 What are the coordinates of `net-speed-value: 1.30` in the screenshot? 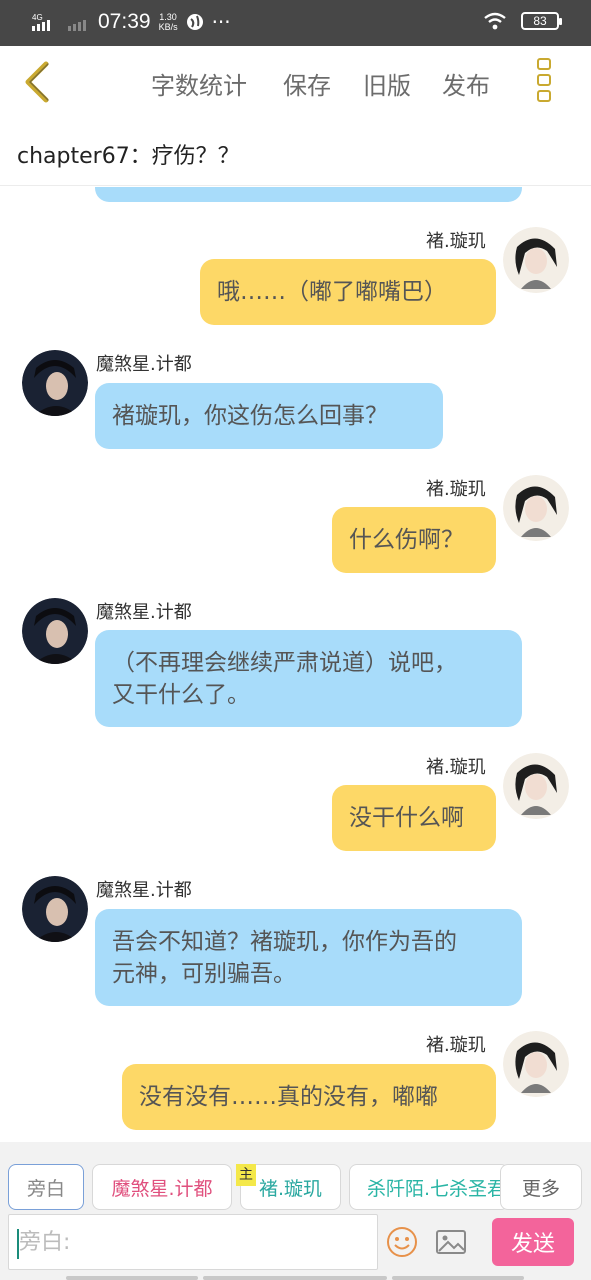 It's located at (168, 17).